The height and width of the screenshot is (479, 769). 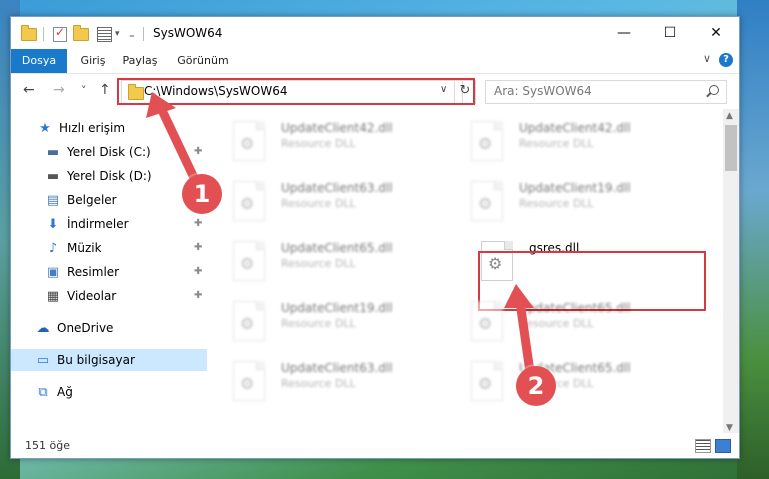 What do you see at coordinates (39, 61) in the screenshot?
I see `tab-dosya: Dosya` at bounding box center [39, 61].